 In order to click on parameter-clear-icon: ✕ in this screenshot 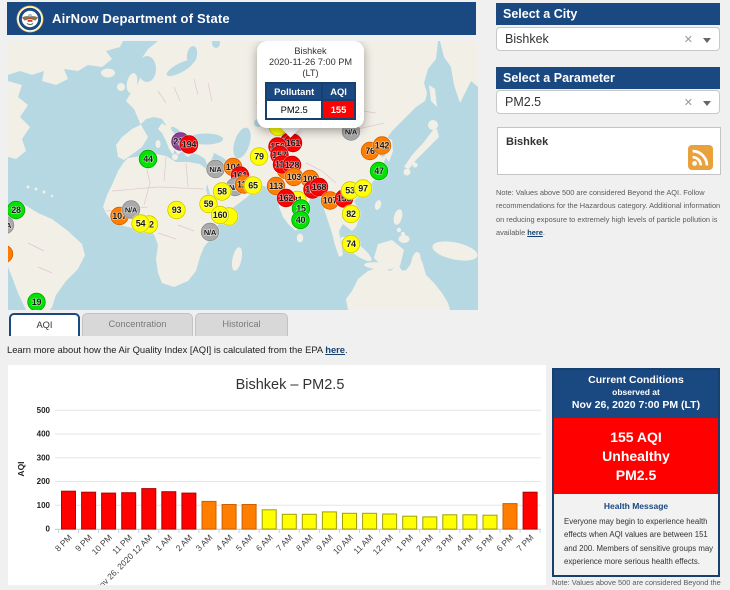, I will do `click(688, 103)`.